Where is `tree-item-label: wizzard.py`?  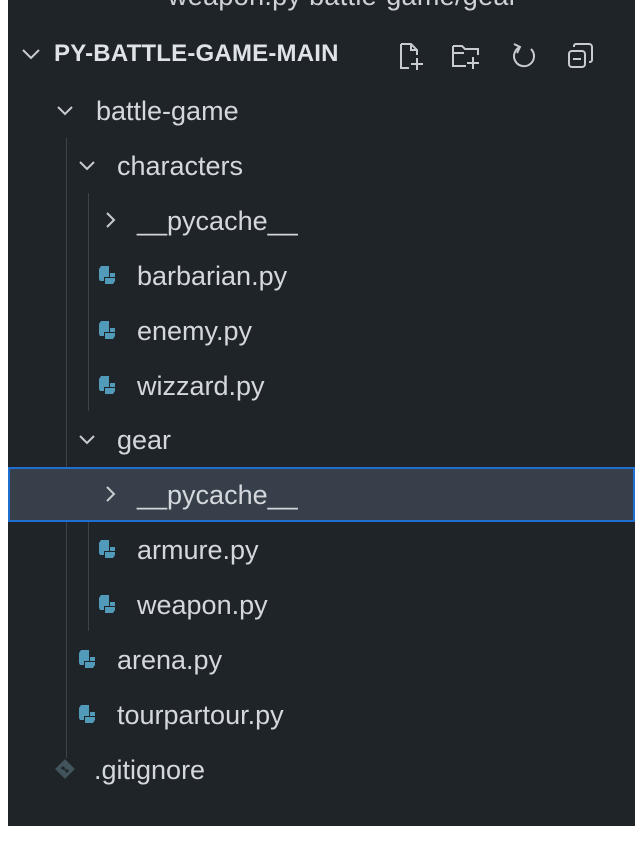
tree-item-label: wizzard.py is located at coordinates (201, 386).